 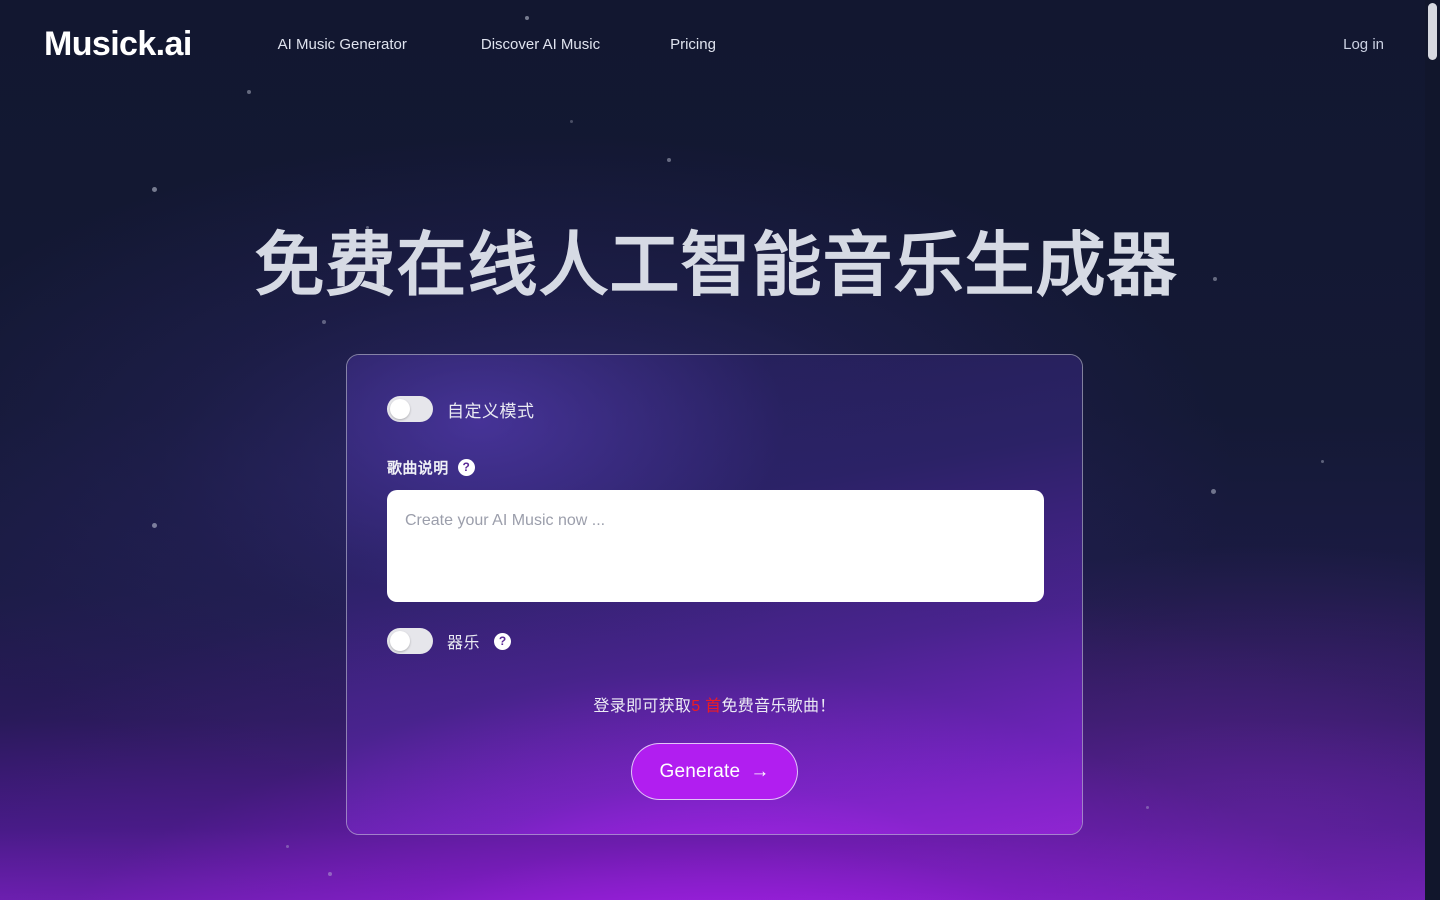 I want to click on header-actions: Log in, so click(x=1363, y=44).